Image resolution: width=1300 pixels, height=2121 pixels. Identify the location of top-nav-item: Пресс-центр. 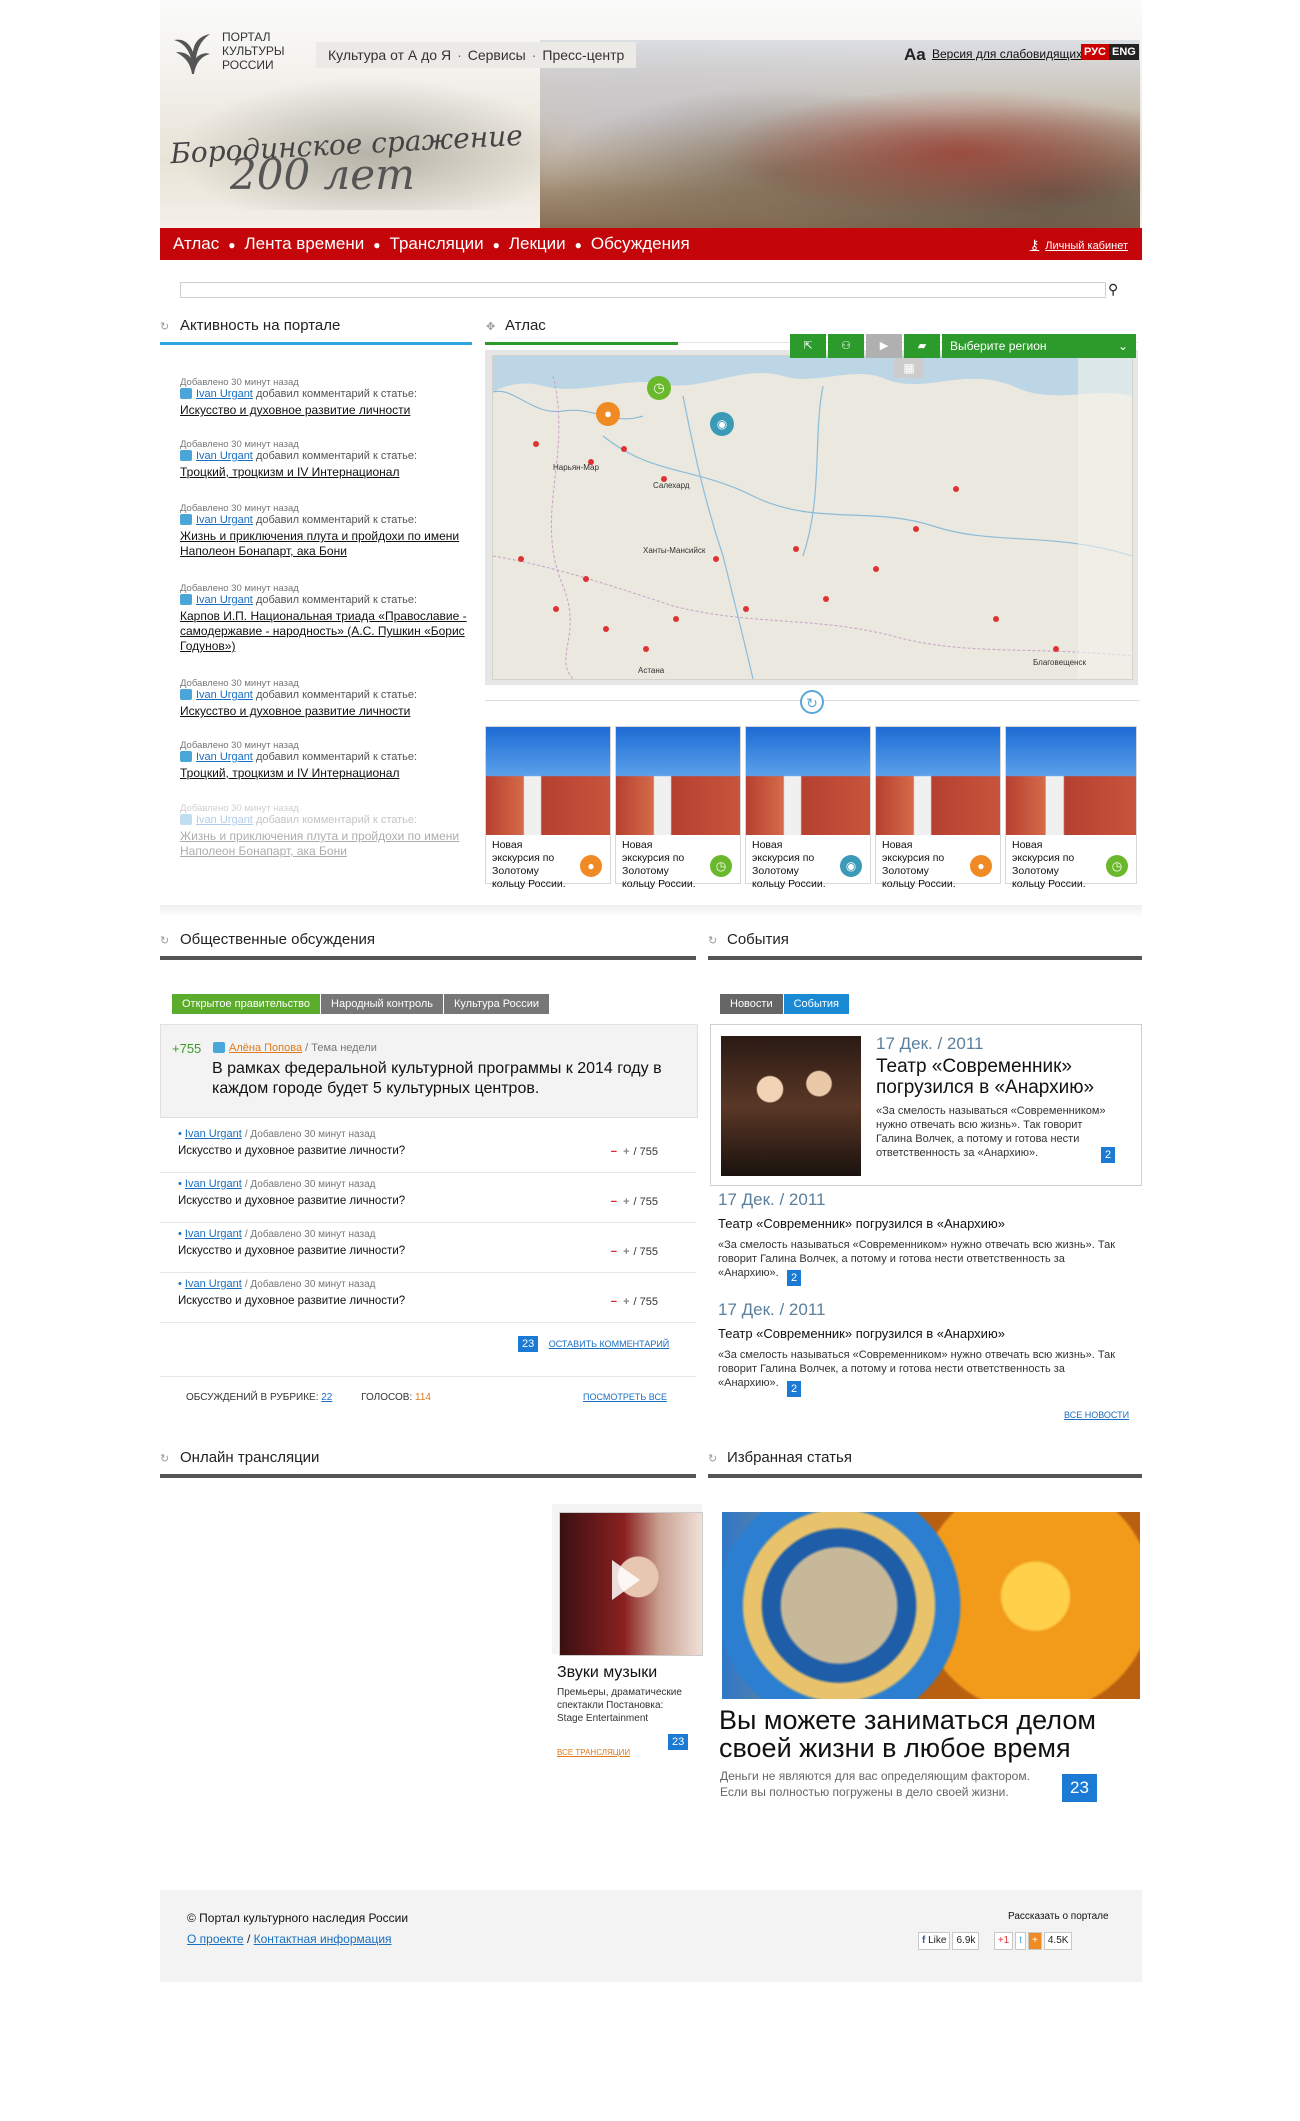
(583, 55).